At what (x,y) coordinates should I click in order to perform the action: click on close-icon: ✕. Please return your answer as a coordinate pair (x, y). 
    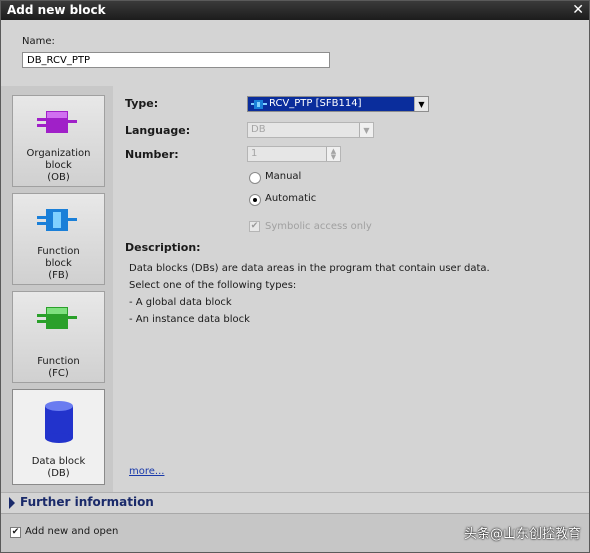
    Looking at the image, I should click on (578, 10).